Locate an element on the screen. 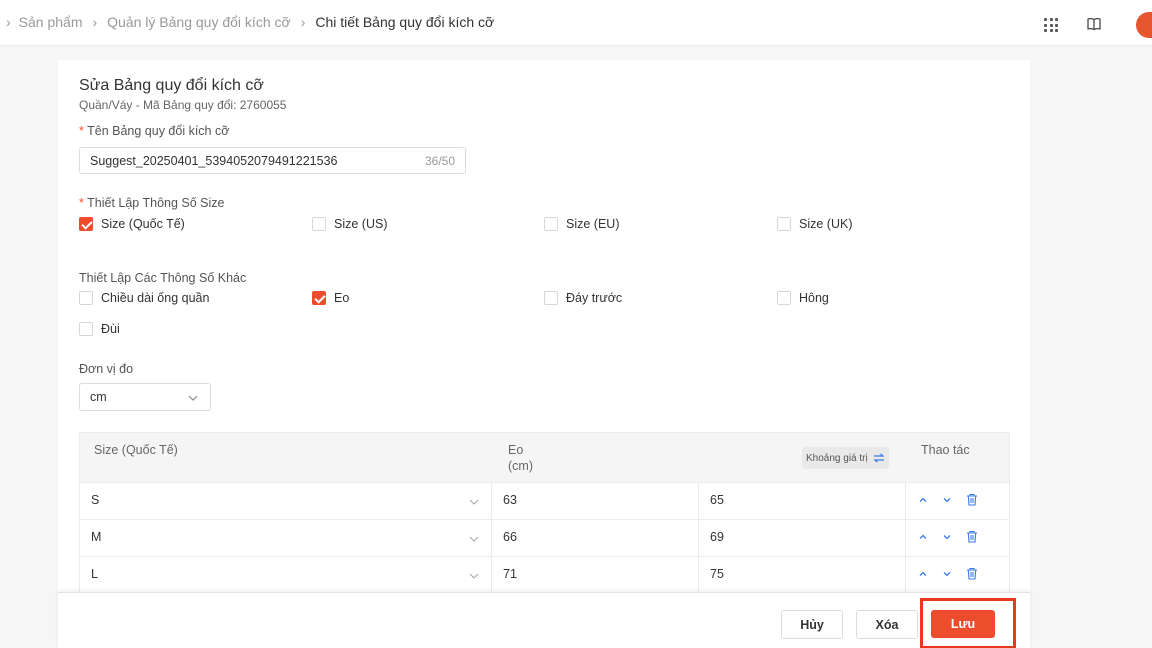 The height and width of the screenshot is (648, 1152). name-label: Tên Bảng quy đổi kích cỡ is located at coordinates (154, 131).